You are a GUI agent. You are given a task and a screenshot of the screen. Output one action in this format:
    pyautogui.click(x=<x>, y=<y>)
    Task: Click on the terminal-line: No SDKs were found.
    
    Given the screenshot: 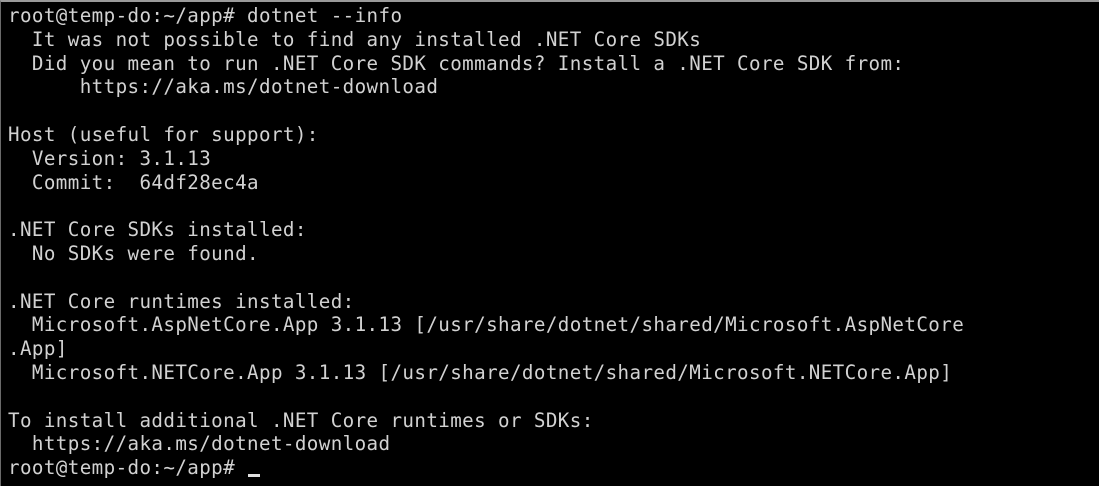 What is the action you would take?
    pyautogui.click(x=133, y=253)
    